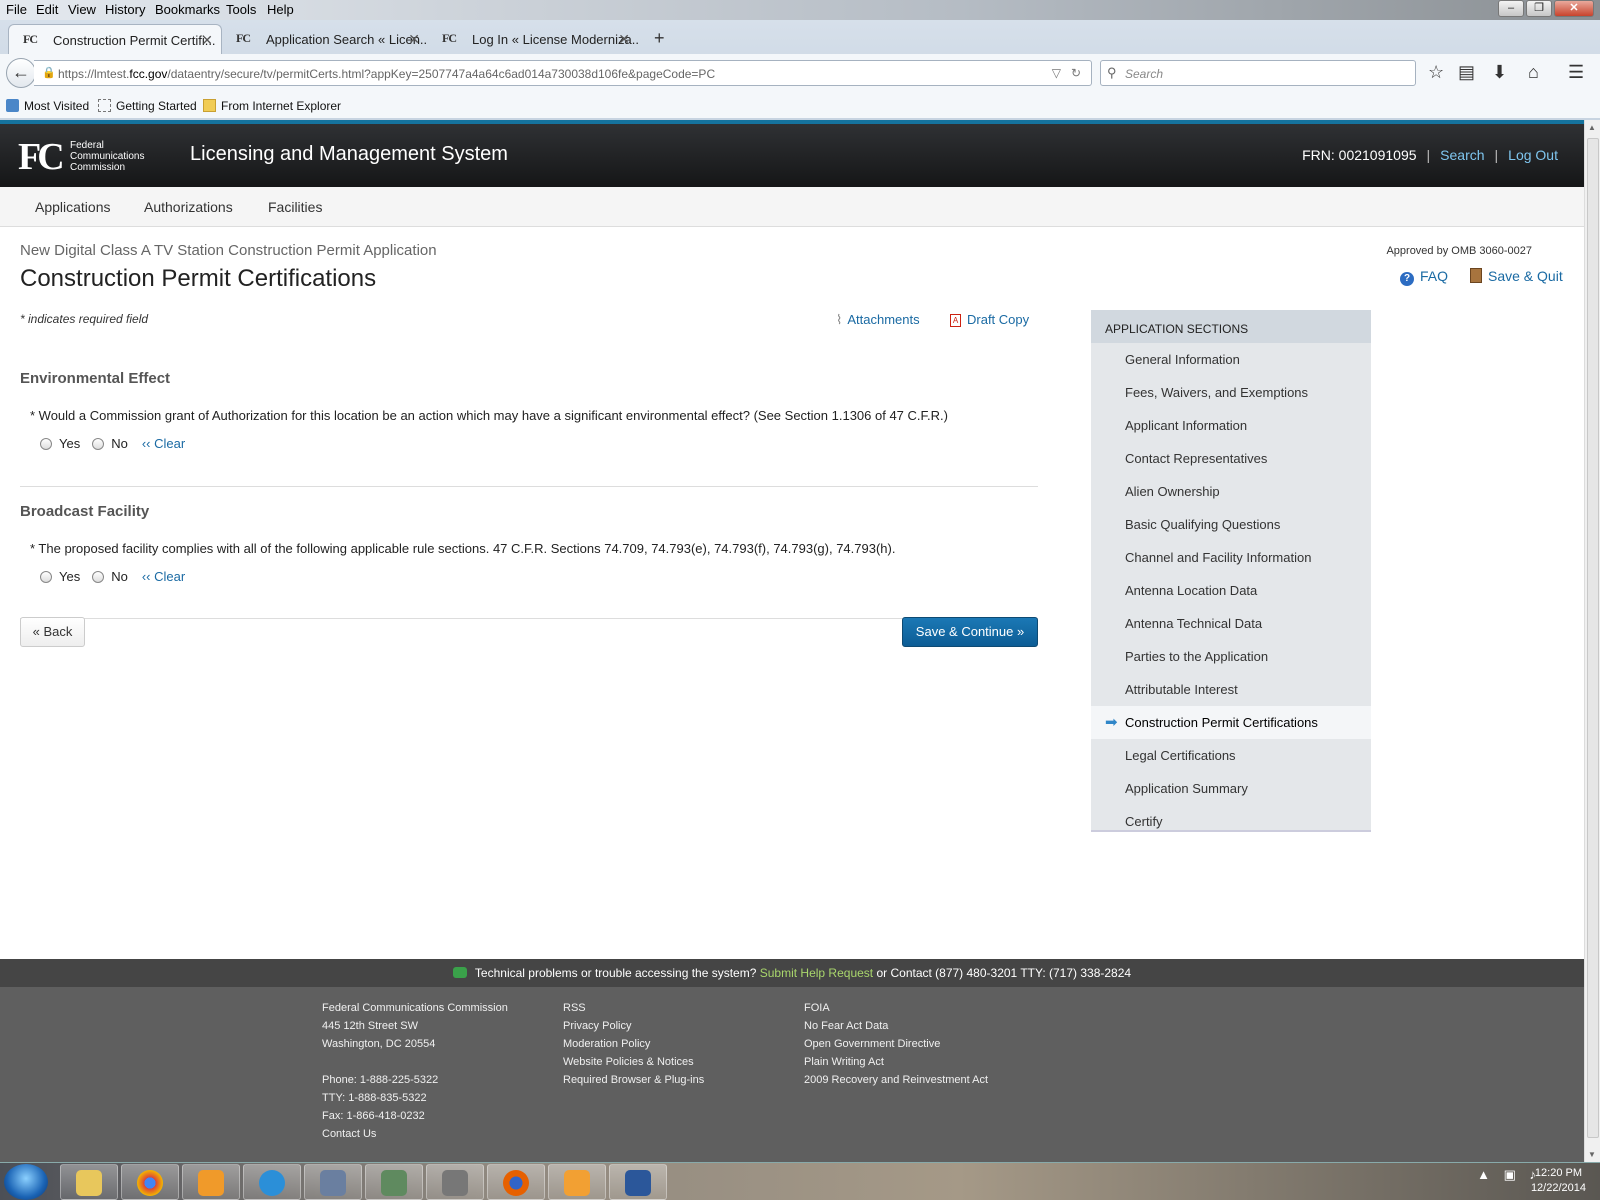 Image resolution: width=1600 pixels, height=1200 pixels. Describe the element at coordinates (272, 106) in the screenshot. I see `bookmark-from-ie: From Internet Explorer` at that location.